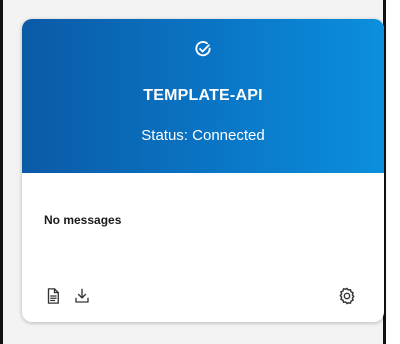 The image size is (400, 344). I want to click on document-button, so click(53, 296).